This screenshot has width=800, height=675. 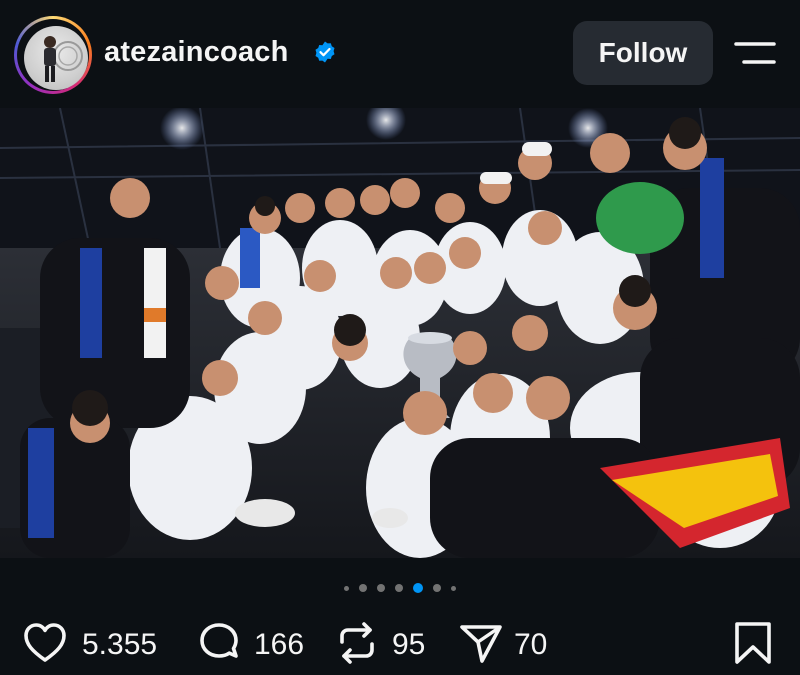 What do you see at coordinates (531, 644) in the screenshot?
I see `shares-count: 70` at bounding box center [531, 644].